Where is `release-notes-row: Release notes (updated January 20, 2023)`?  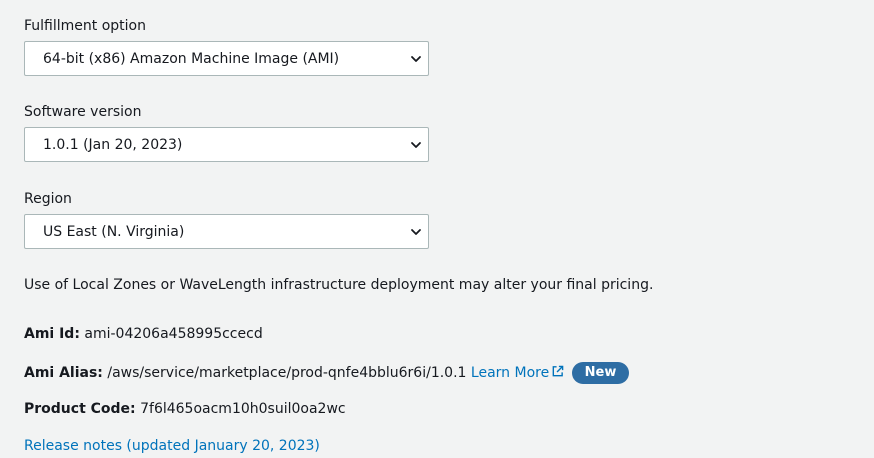 release-notes-row: Release notes (updated January 20, 2023) is located at coordinates (172, 446).